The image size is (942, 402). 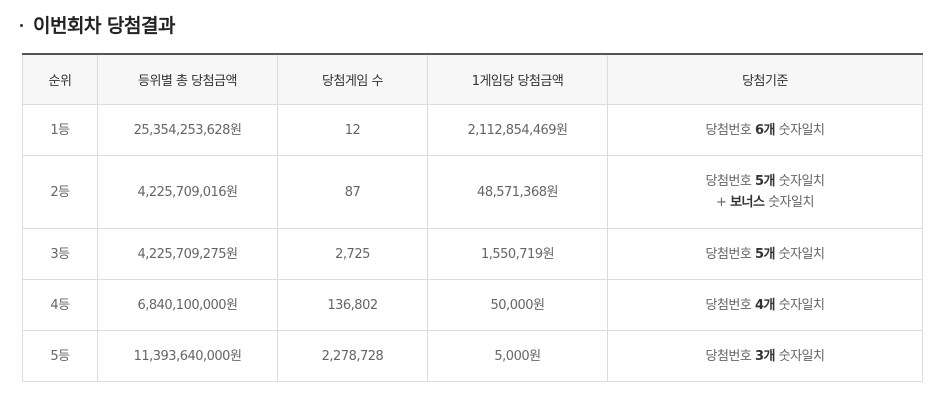 What do you see at coordinates (517, 130) in the screenshot?
I see `prize-per-game-cell: 2,112,854,469원` at bounding box center [517, 130].